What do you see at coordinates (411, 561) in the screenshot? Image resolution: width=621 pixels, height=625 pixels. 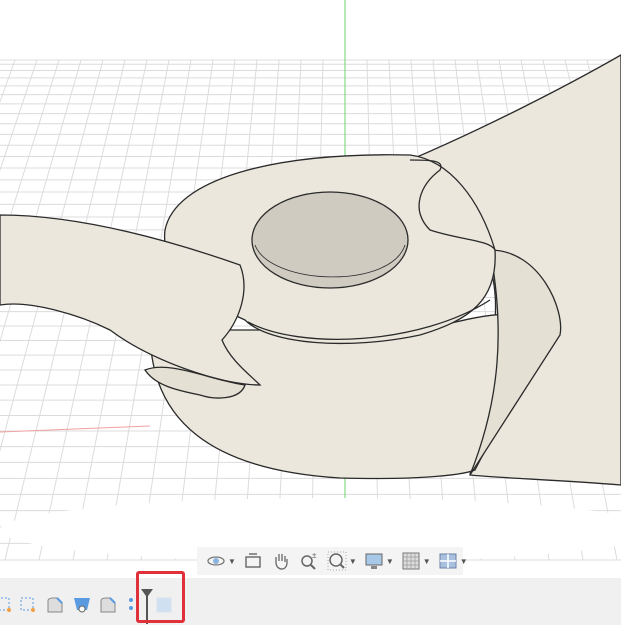 I see `grid-settings-icon` at bounding box center [411, 561].